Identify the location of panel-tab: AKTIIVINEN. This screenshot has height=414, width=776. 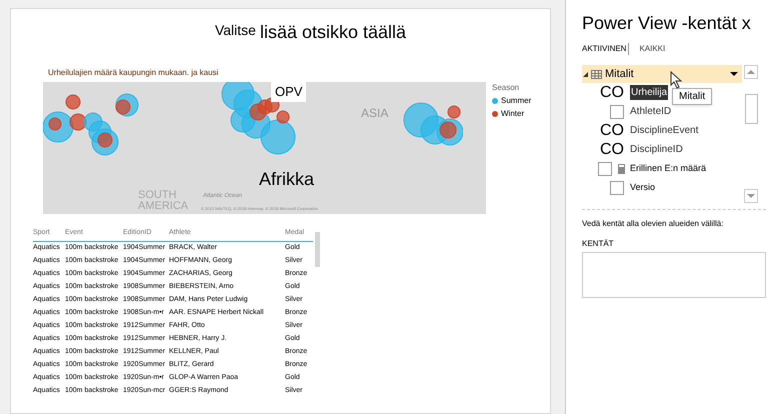
(606, 49).